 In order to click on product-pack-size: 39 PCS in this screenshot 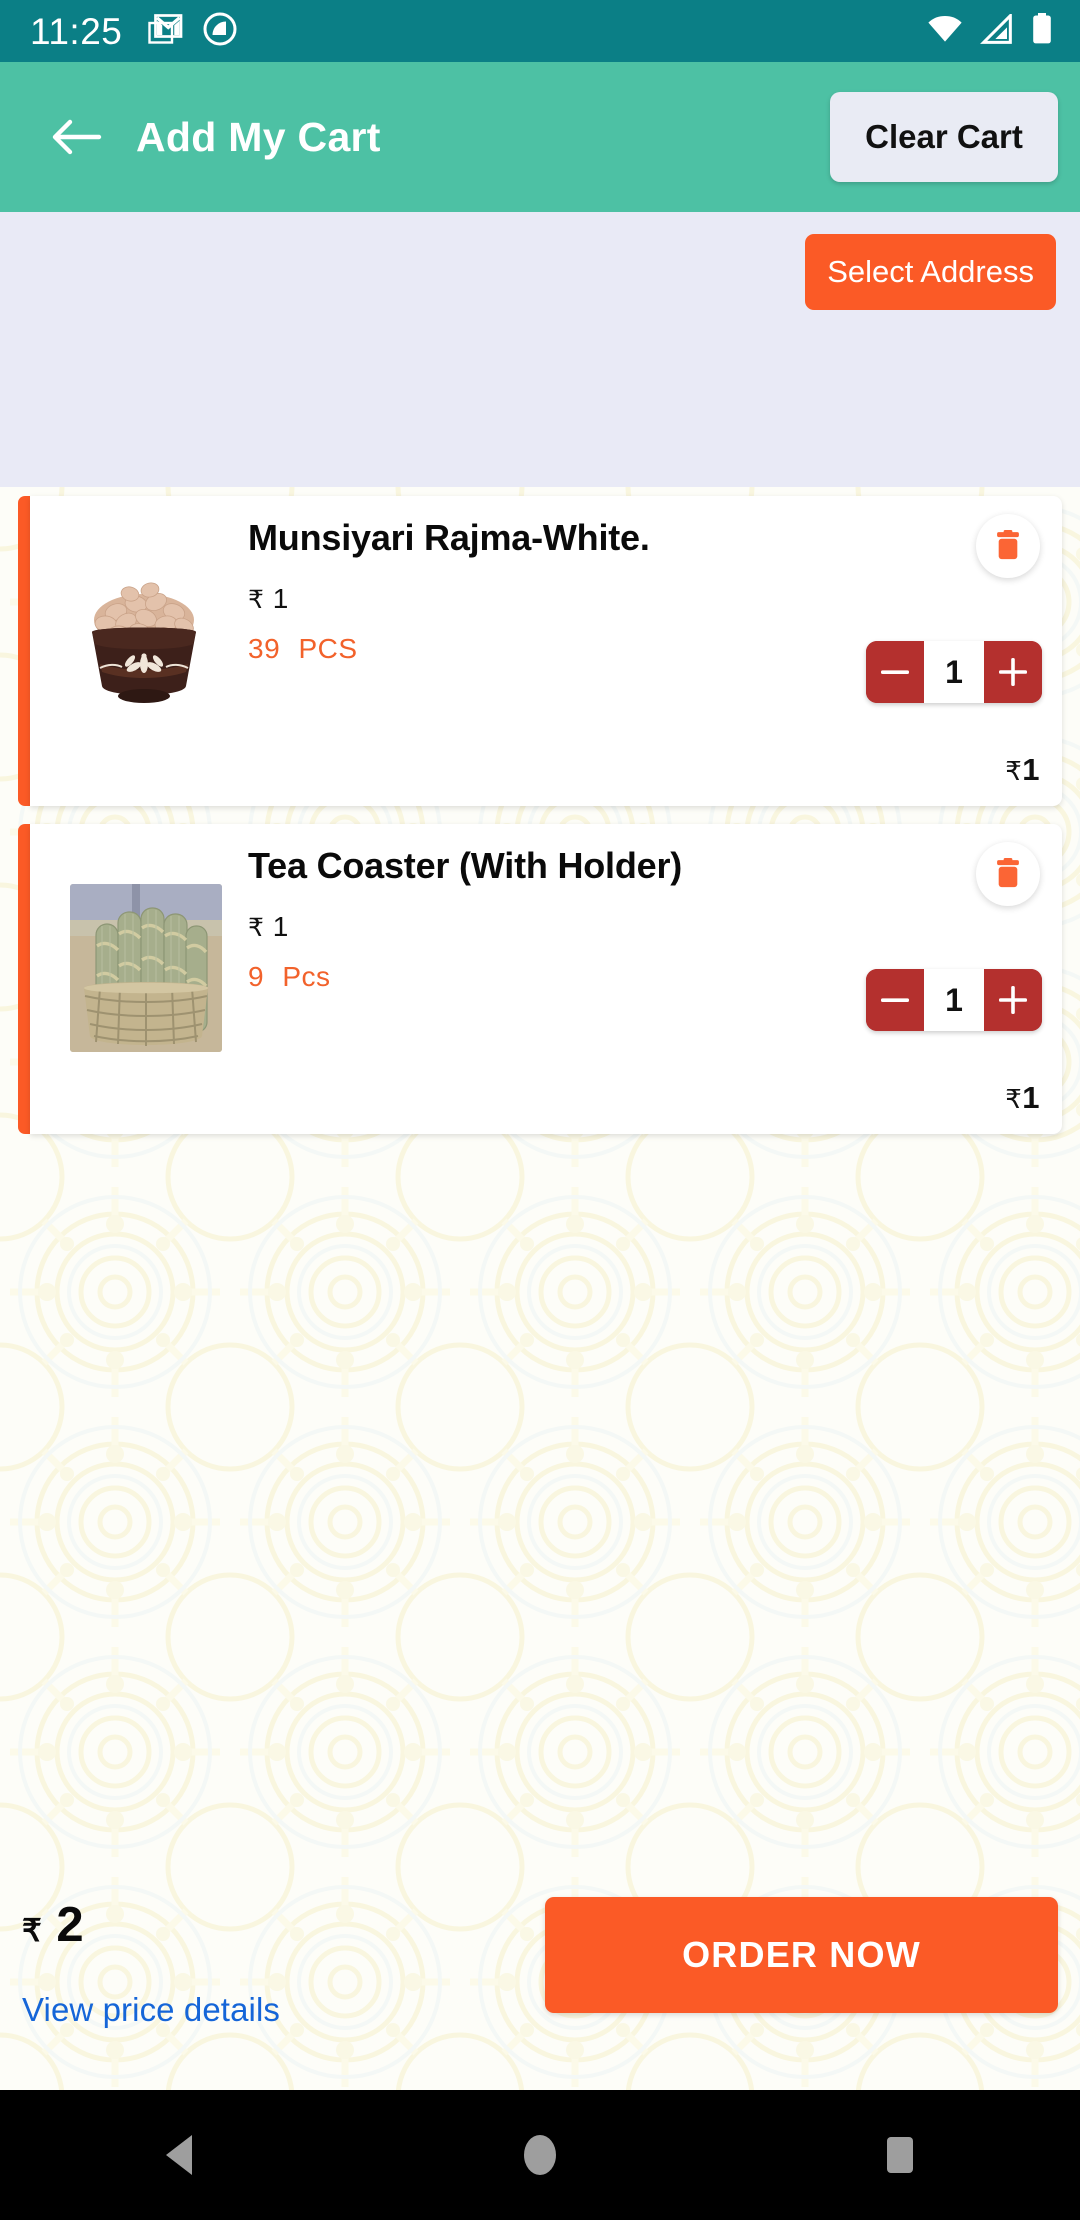, I will do `click(483, 649)`.